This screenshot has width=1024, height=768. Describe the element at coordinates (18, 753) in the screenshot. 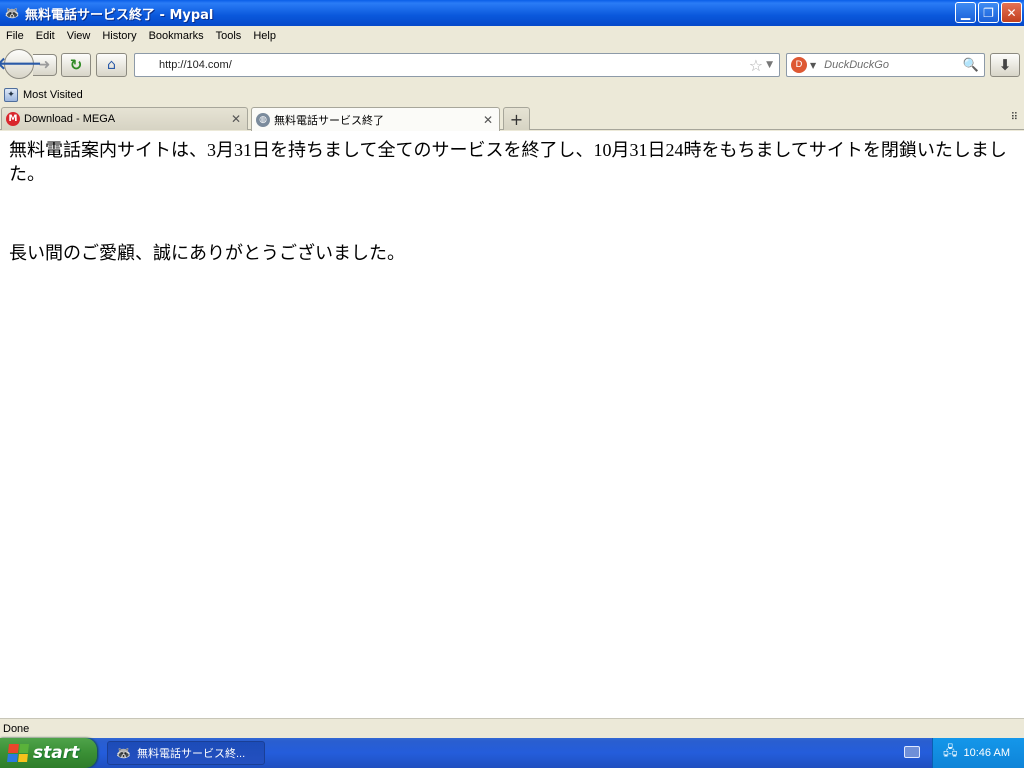

I see `windows-logo-icon` at that location.